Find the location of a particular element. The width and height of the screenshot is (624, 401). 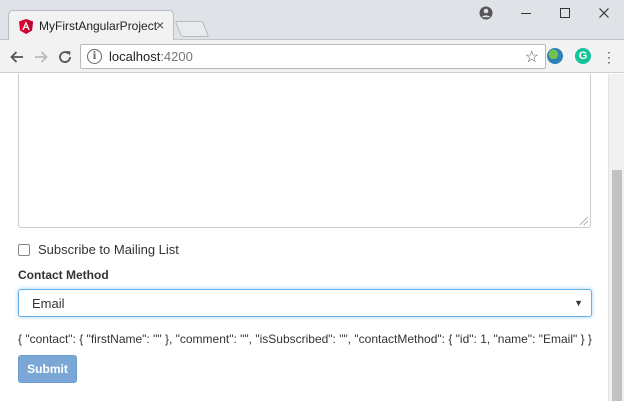

close-window-icon is located at coordinates (604, 13).